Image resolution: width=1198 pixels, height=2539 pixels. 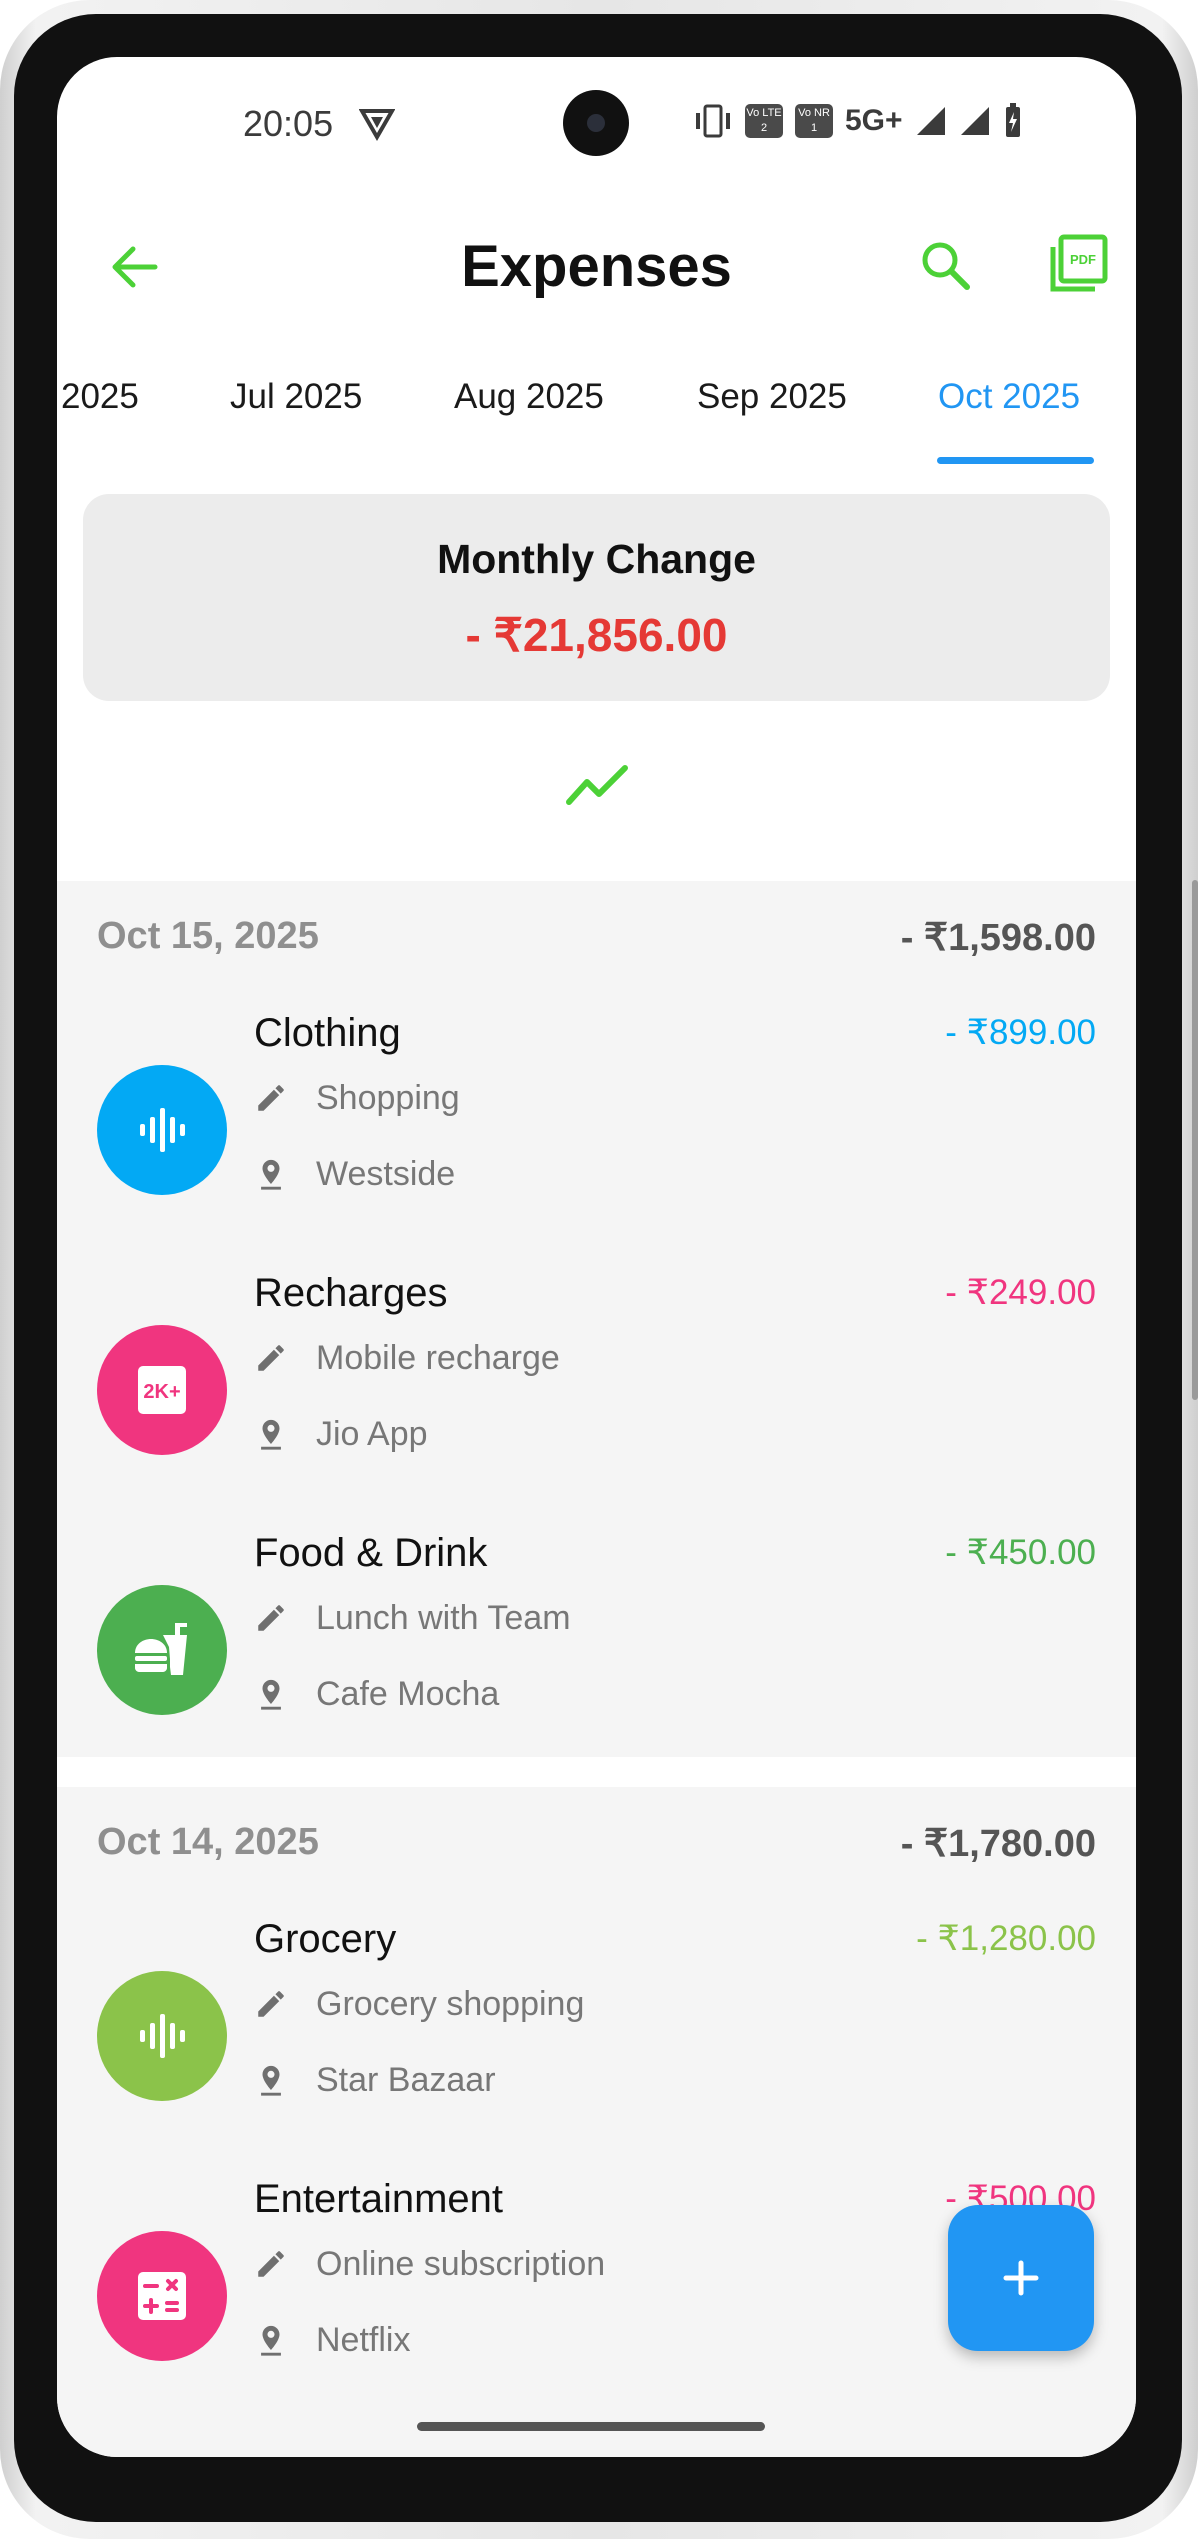 I want to click on tab-month: Jul 2025, so click(x=296, y=397).